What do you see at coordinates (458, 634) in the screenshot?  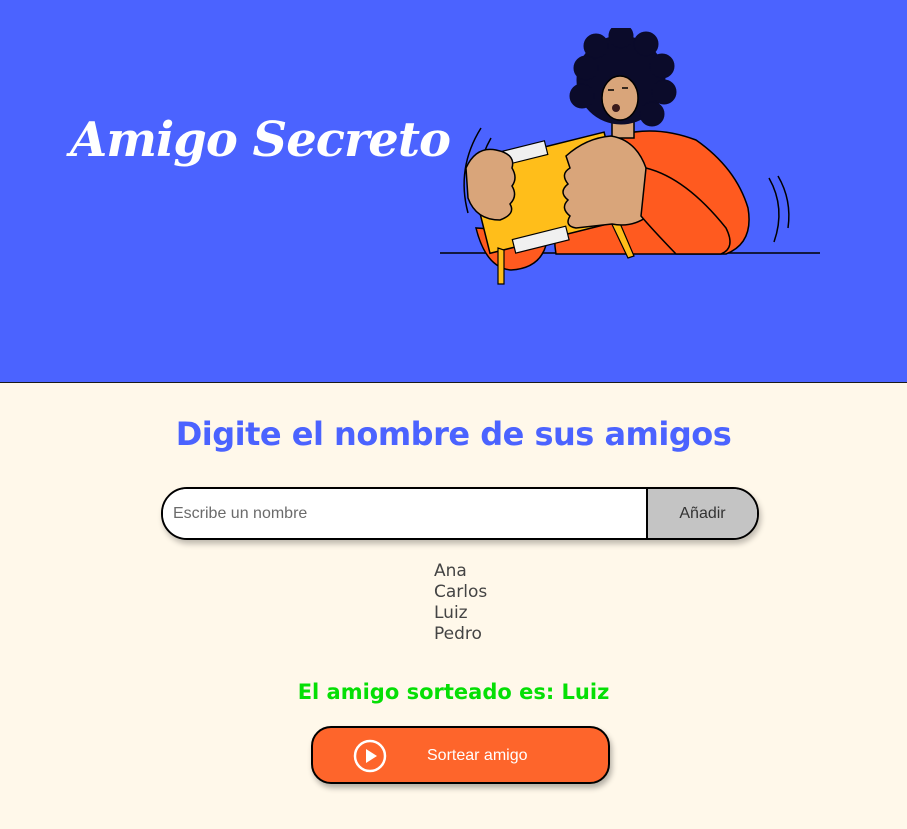 I see `friend-list-item: Pedro` at bounding box center [458, 634].